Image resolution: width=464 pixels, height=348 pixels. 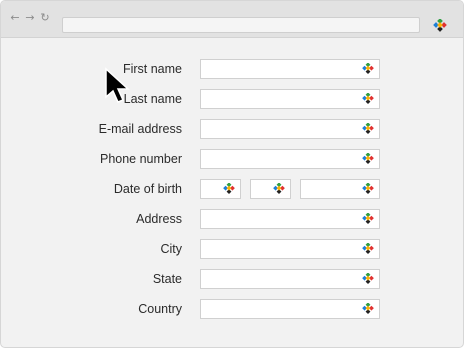 What do you see at coordinates (290, 99) in the screenshot?
I see `last-name-input` at bounding box center [290, 99].